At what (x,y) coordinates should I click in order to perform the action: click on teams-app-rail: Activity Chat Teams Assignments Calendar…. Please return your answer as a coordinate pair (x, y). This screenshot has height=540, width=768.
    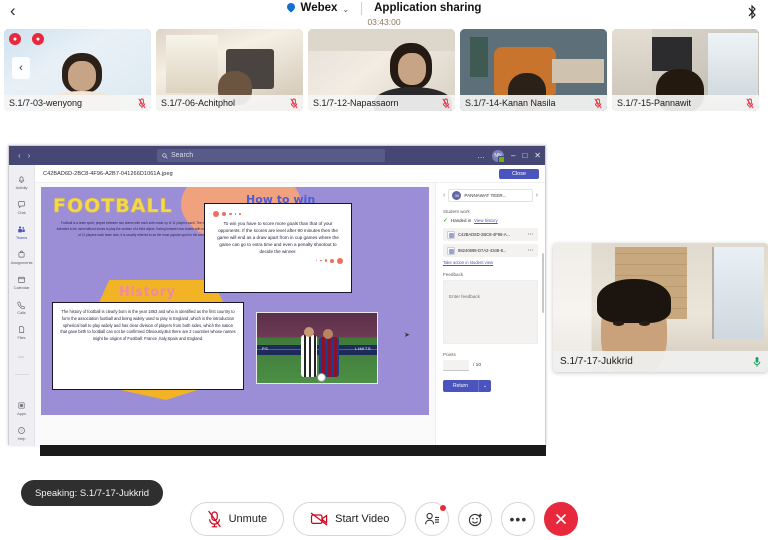
    Looking at the image, I should click on (22, 305).